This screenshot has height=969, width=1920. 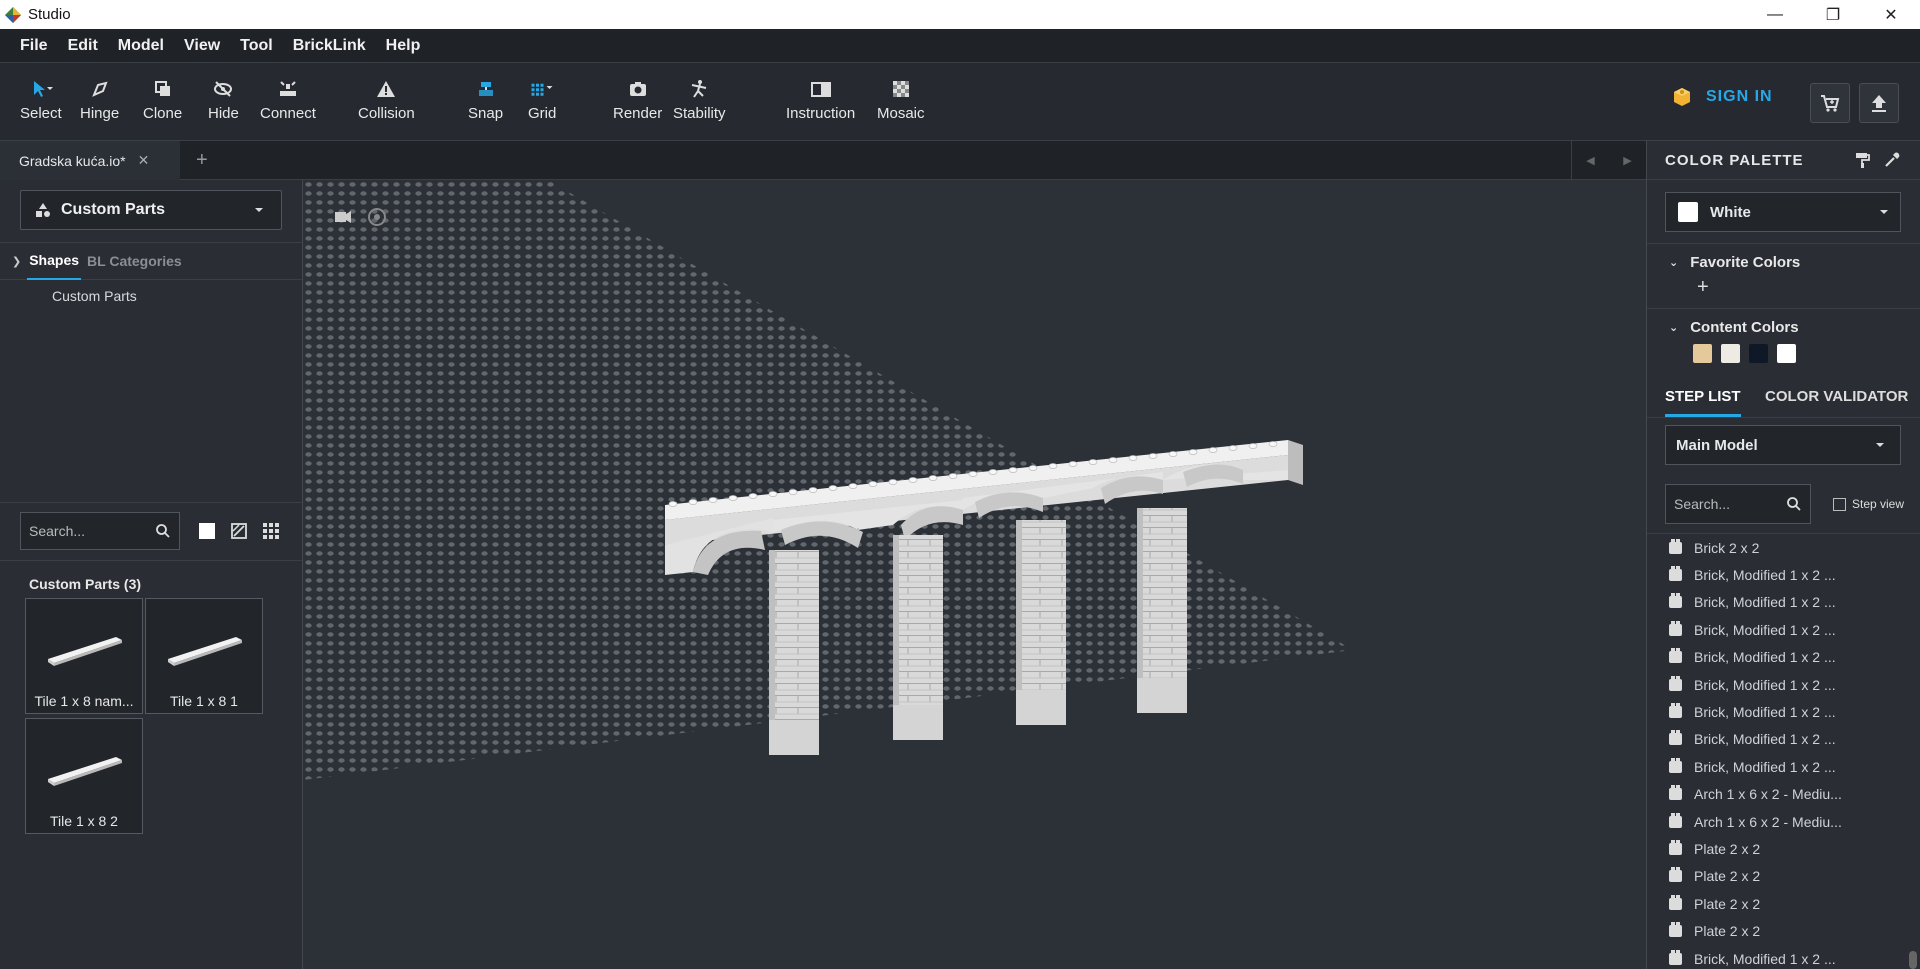 What do you see at coordinates (542, 89) in the screenshot?
I see `grid-icon` at bounding box center [542, 89].